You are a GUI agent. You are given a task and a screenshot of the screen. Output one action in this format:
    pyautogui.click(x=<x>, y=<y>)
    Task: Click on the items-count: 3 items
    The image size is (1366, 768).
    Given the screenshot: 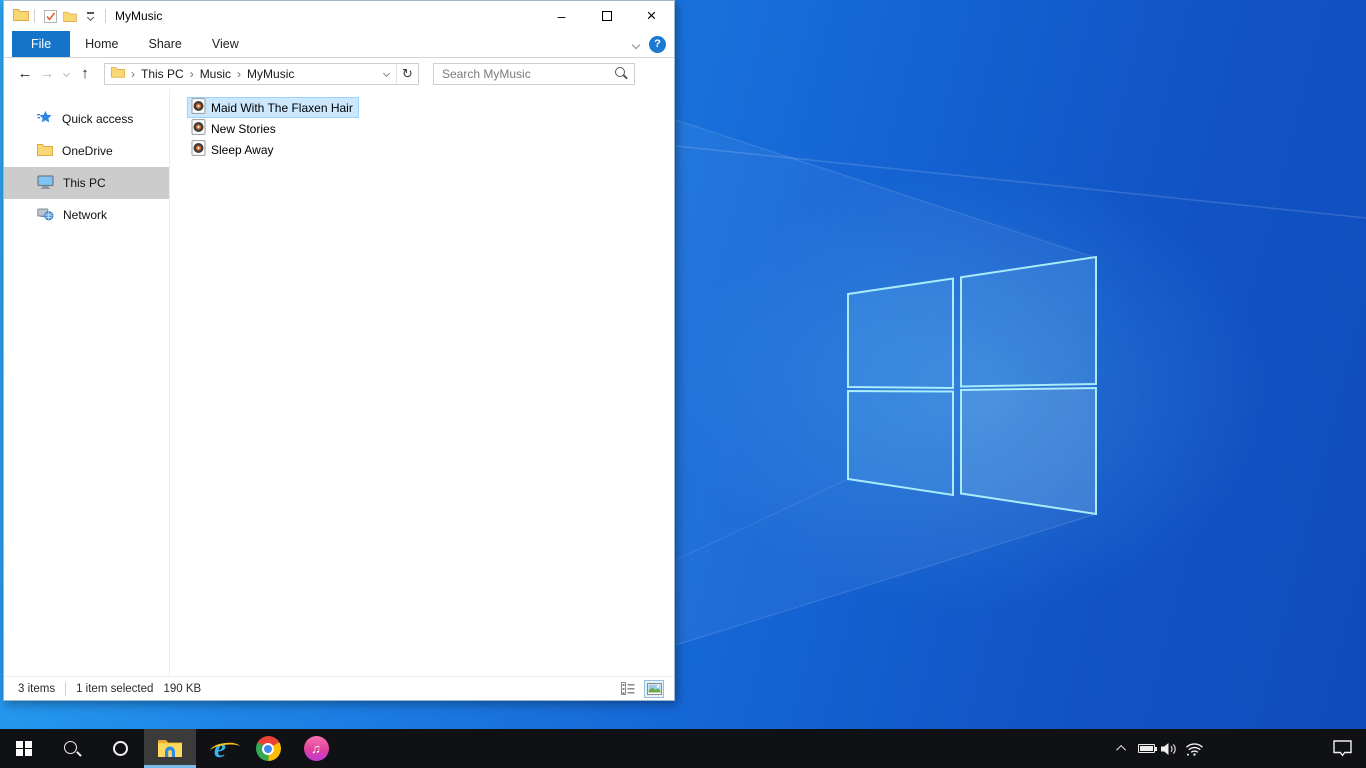 What is the action you would take?
    pyautogui.click(x=37, y=688)
    